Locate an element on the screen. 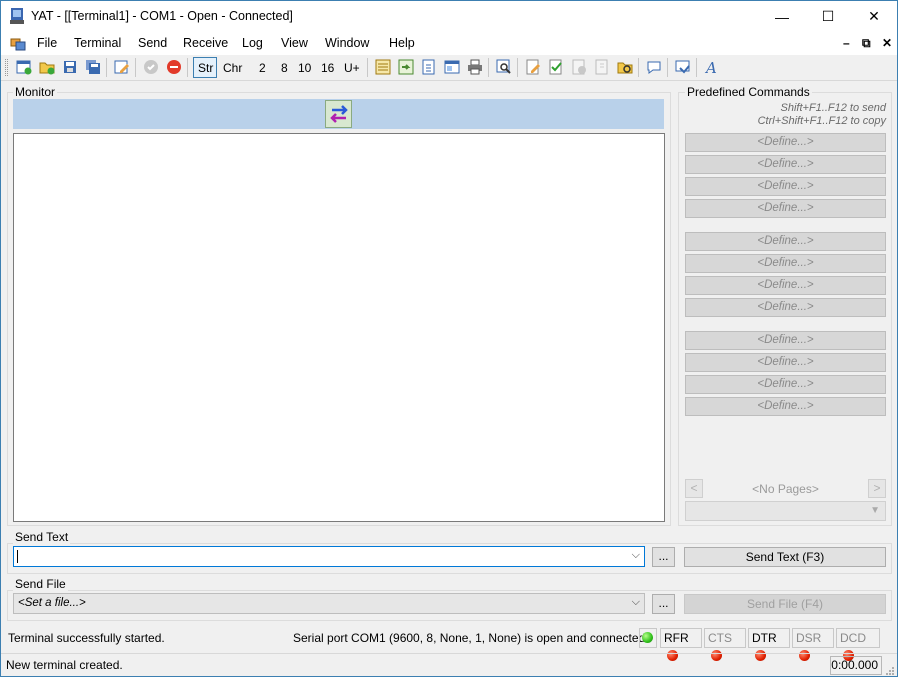  radix-10-button: 10 is located at coordinates (304, 68).